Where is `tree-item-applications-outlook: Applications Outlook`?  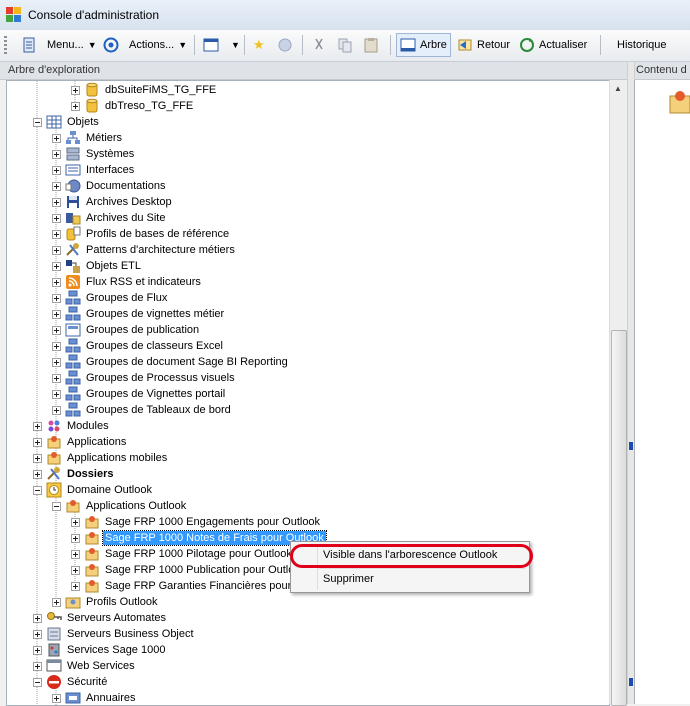
tree-item-applications-outlook: Applications Outlook is located at coordinates (120, 506).